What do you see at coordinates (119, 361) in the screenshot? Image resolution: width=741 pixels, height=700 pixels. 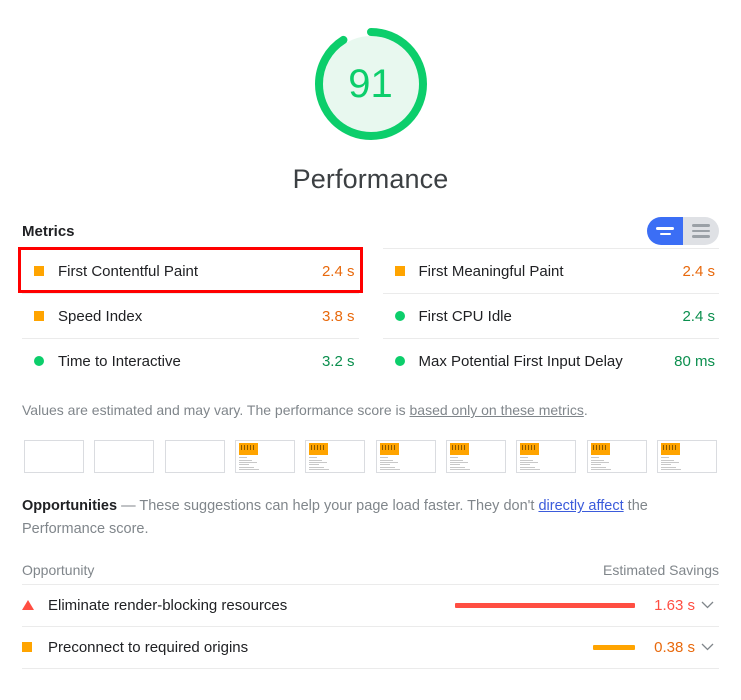 I see `metric-label: Time to Interactive` at bounding box center [119, 361].